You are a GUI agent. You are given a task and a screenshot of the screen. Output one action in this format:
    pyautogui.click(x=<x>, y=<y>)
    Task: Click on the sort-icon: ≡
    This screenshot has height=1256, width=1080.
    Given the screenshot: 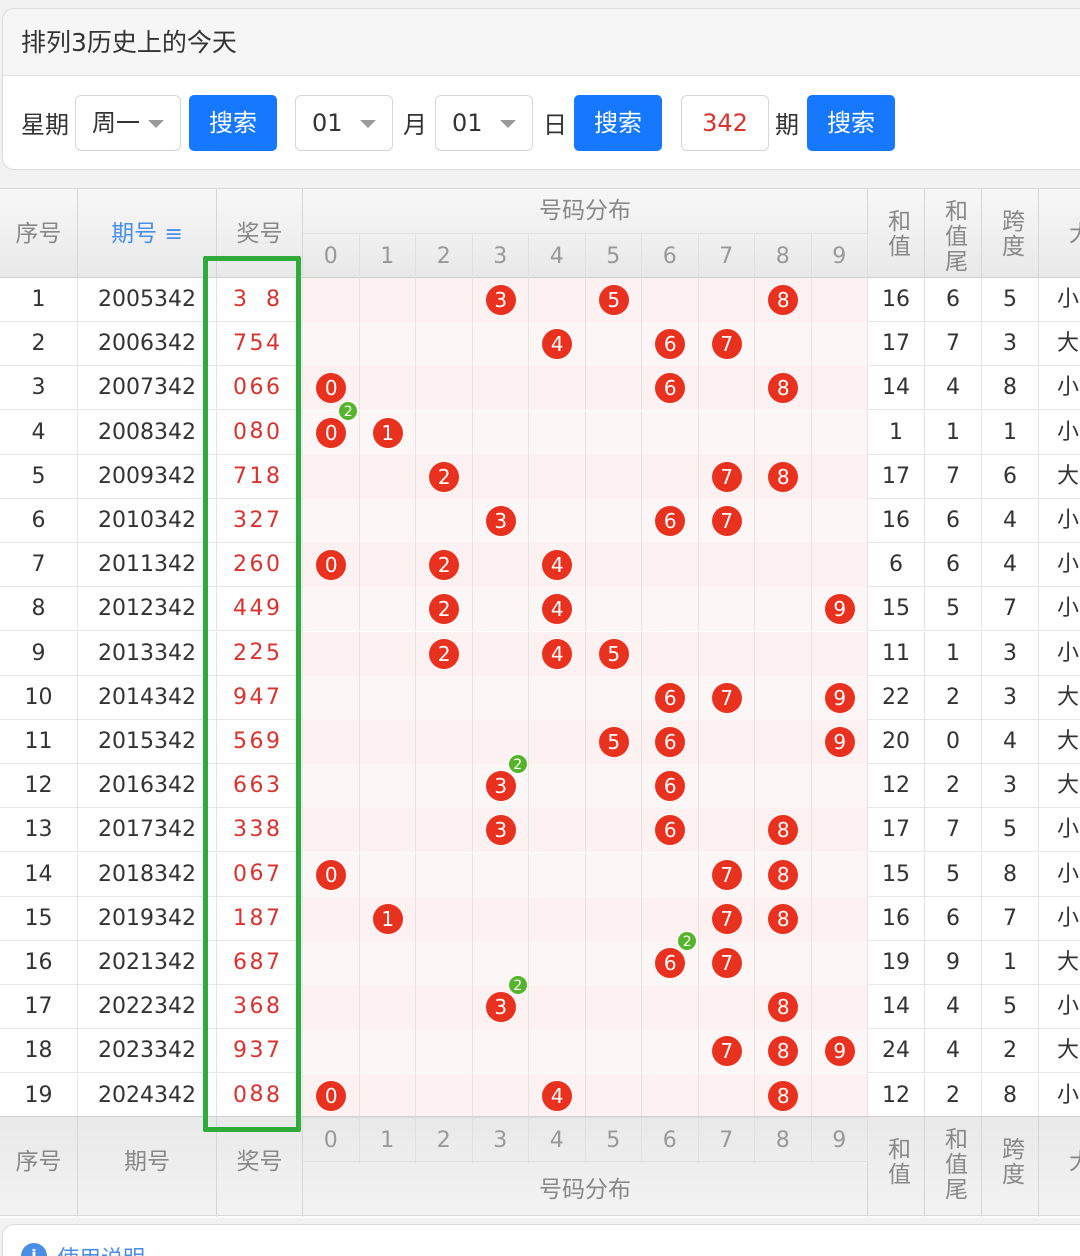 What is the action you would take?
    pyautogui.click(x=173, y=234)
    